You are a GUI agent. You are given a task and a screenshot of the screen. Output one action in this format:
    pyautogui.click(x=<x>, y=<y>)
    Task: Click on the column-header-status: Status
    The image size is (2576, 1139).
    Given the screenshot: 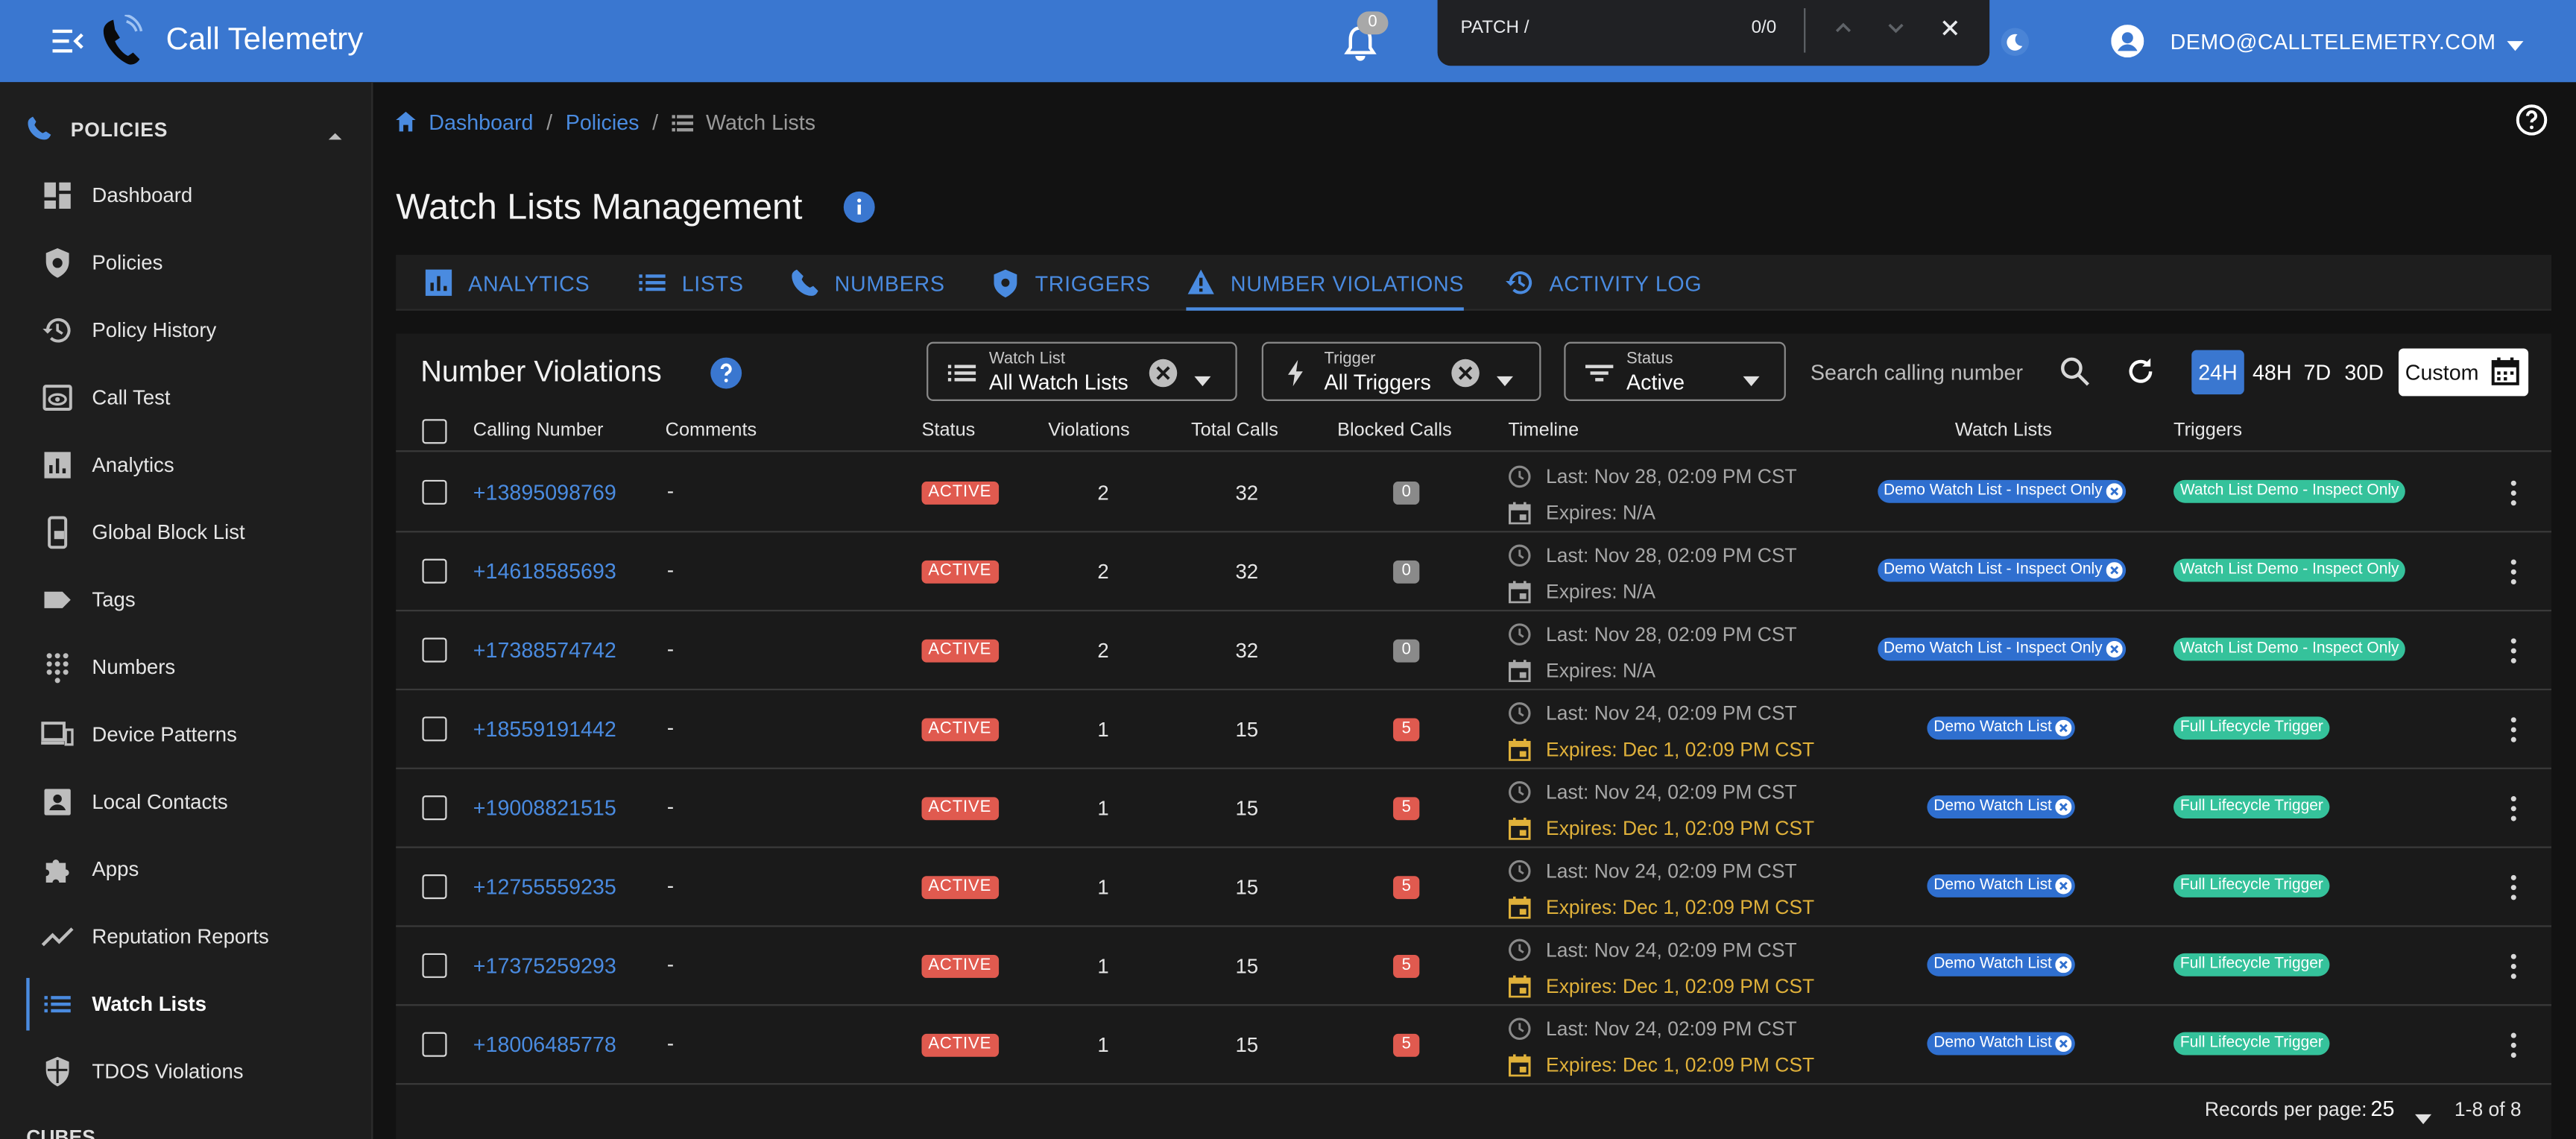 What is the action you would take?
    pyautogui.click(x=949, y=430)
    